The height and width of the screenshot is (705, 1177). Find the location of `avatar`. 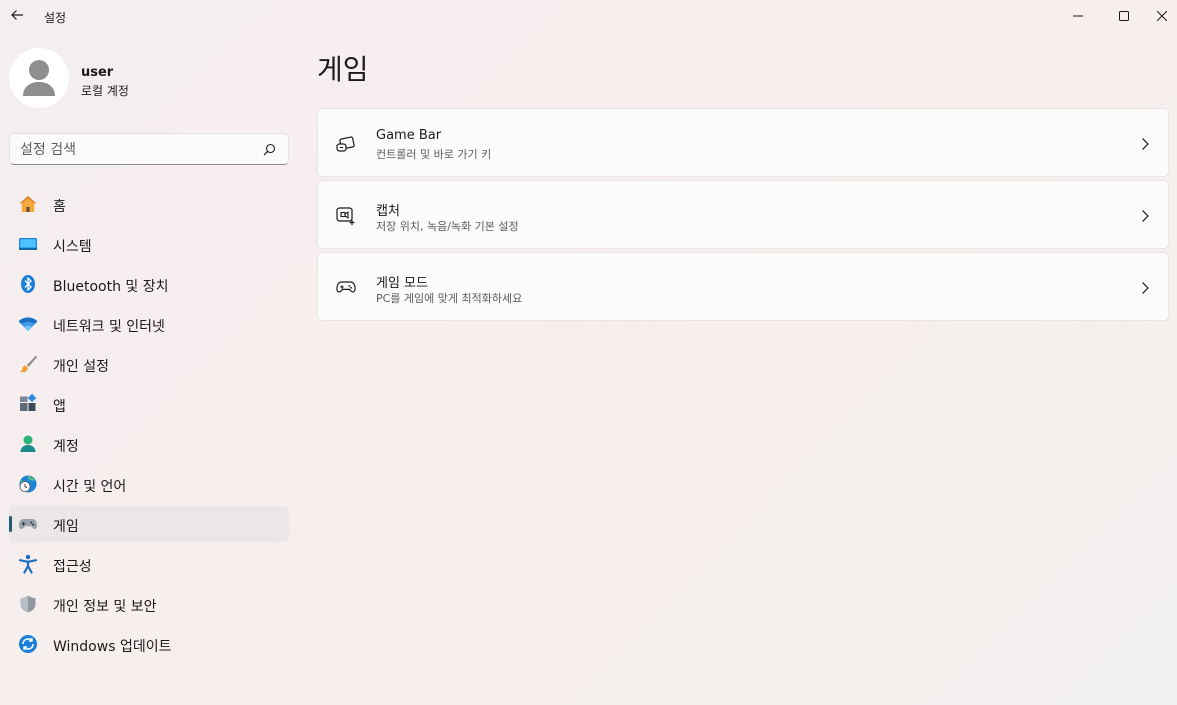

avatar is located at coordinates (39, 78).